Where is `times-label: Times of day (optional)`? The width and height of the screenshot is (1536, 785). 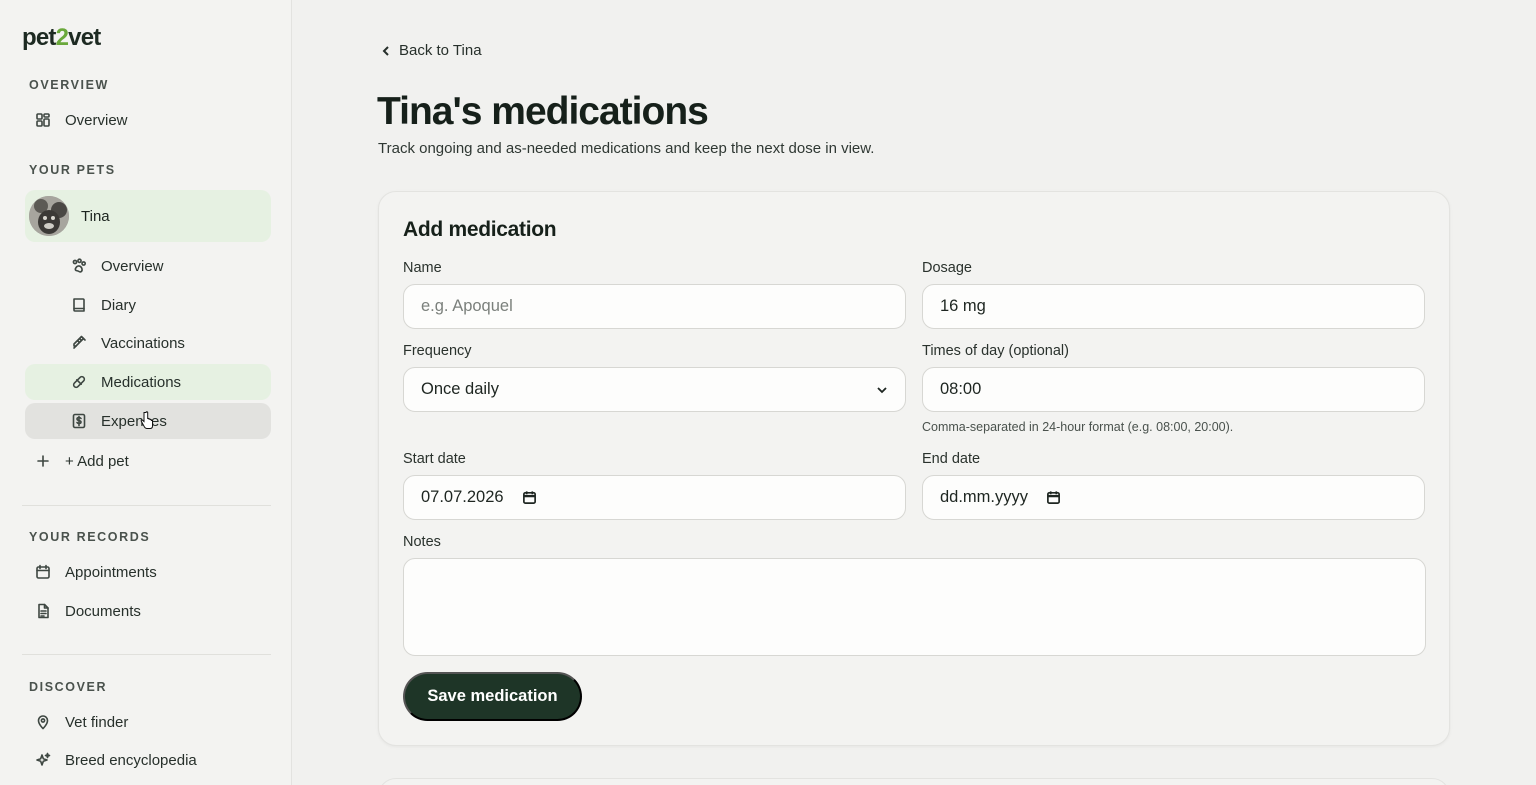
times-label: Times of day (optional) is located at coordinates (995, 351).